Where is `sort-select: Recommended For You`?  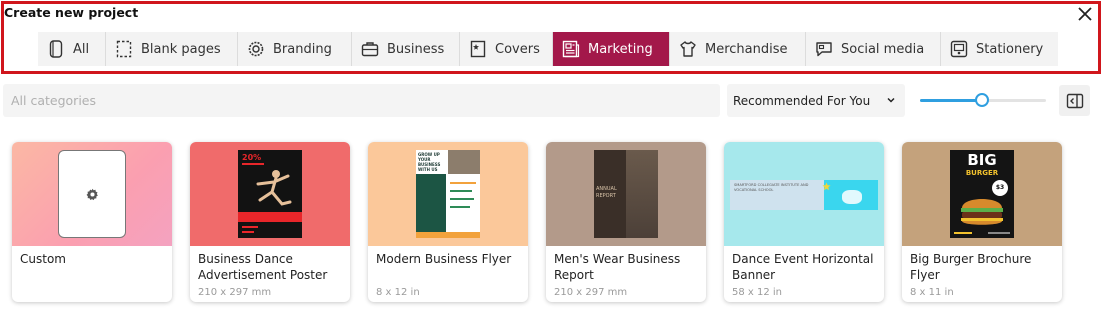
sort-select: Recommended For You is located at coordinates (816, 100).